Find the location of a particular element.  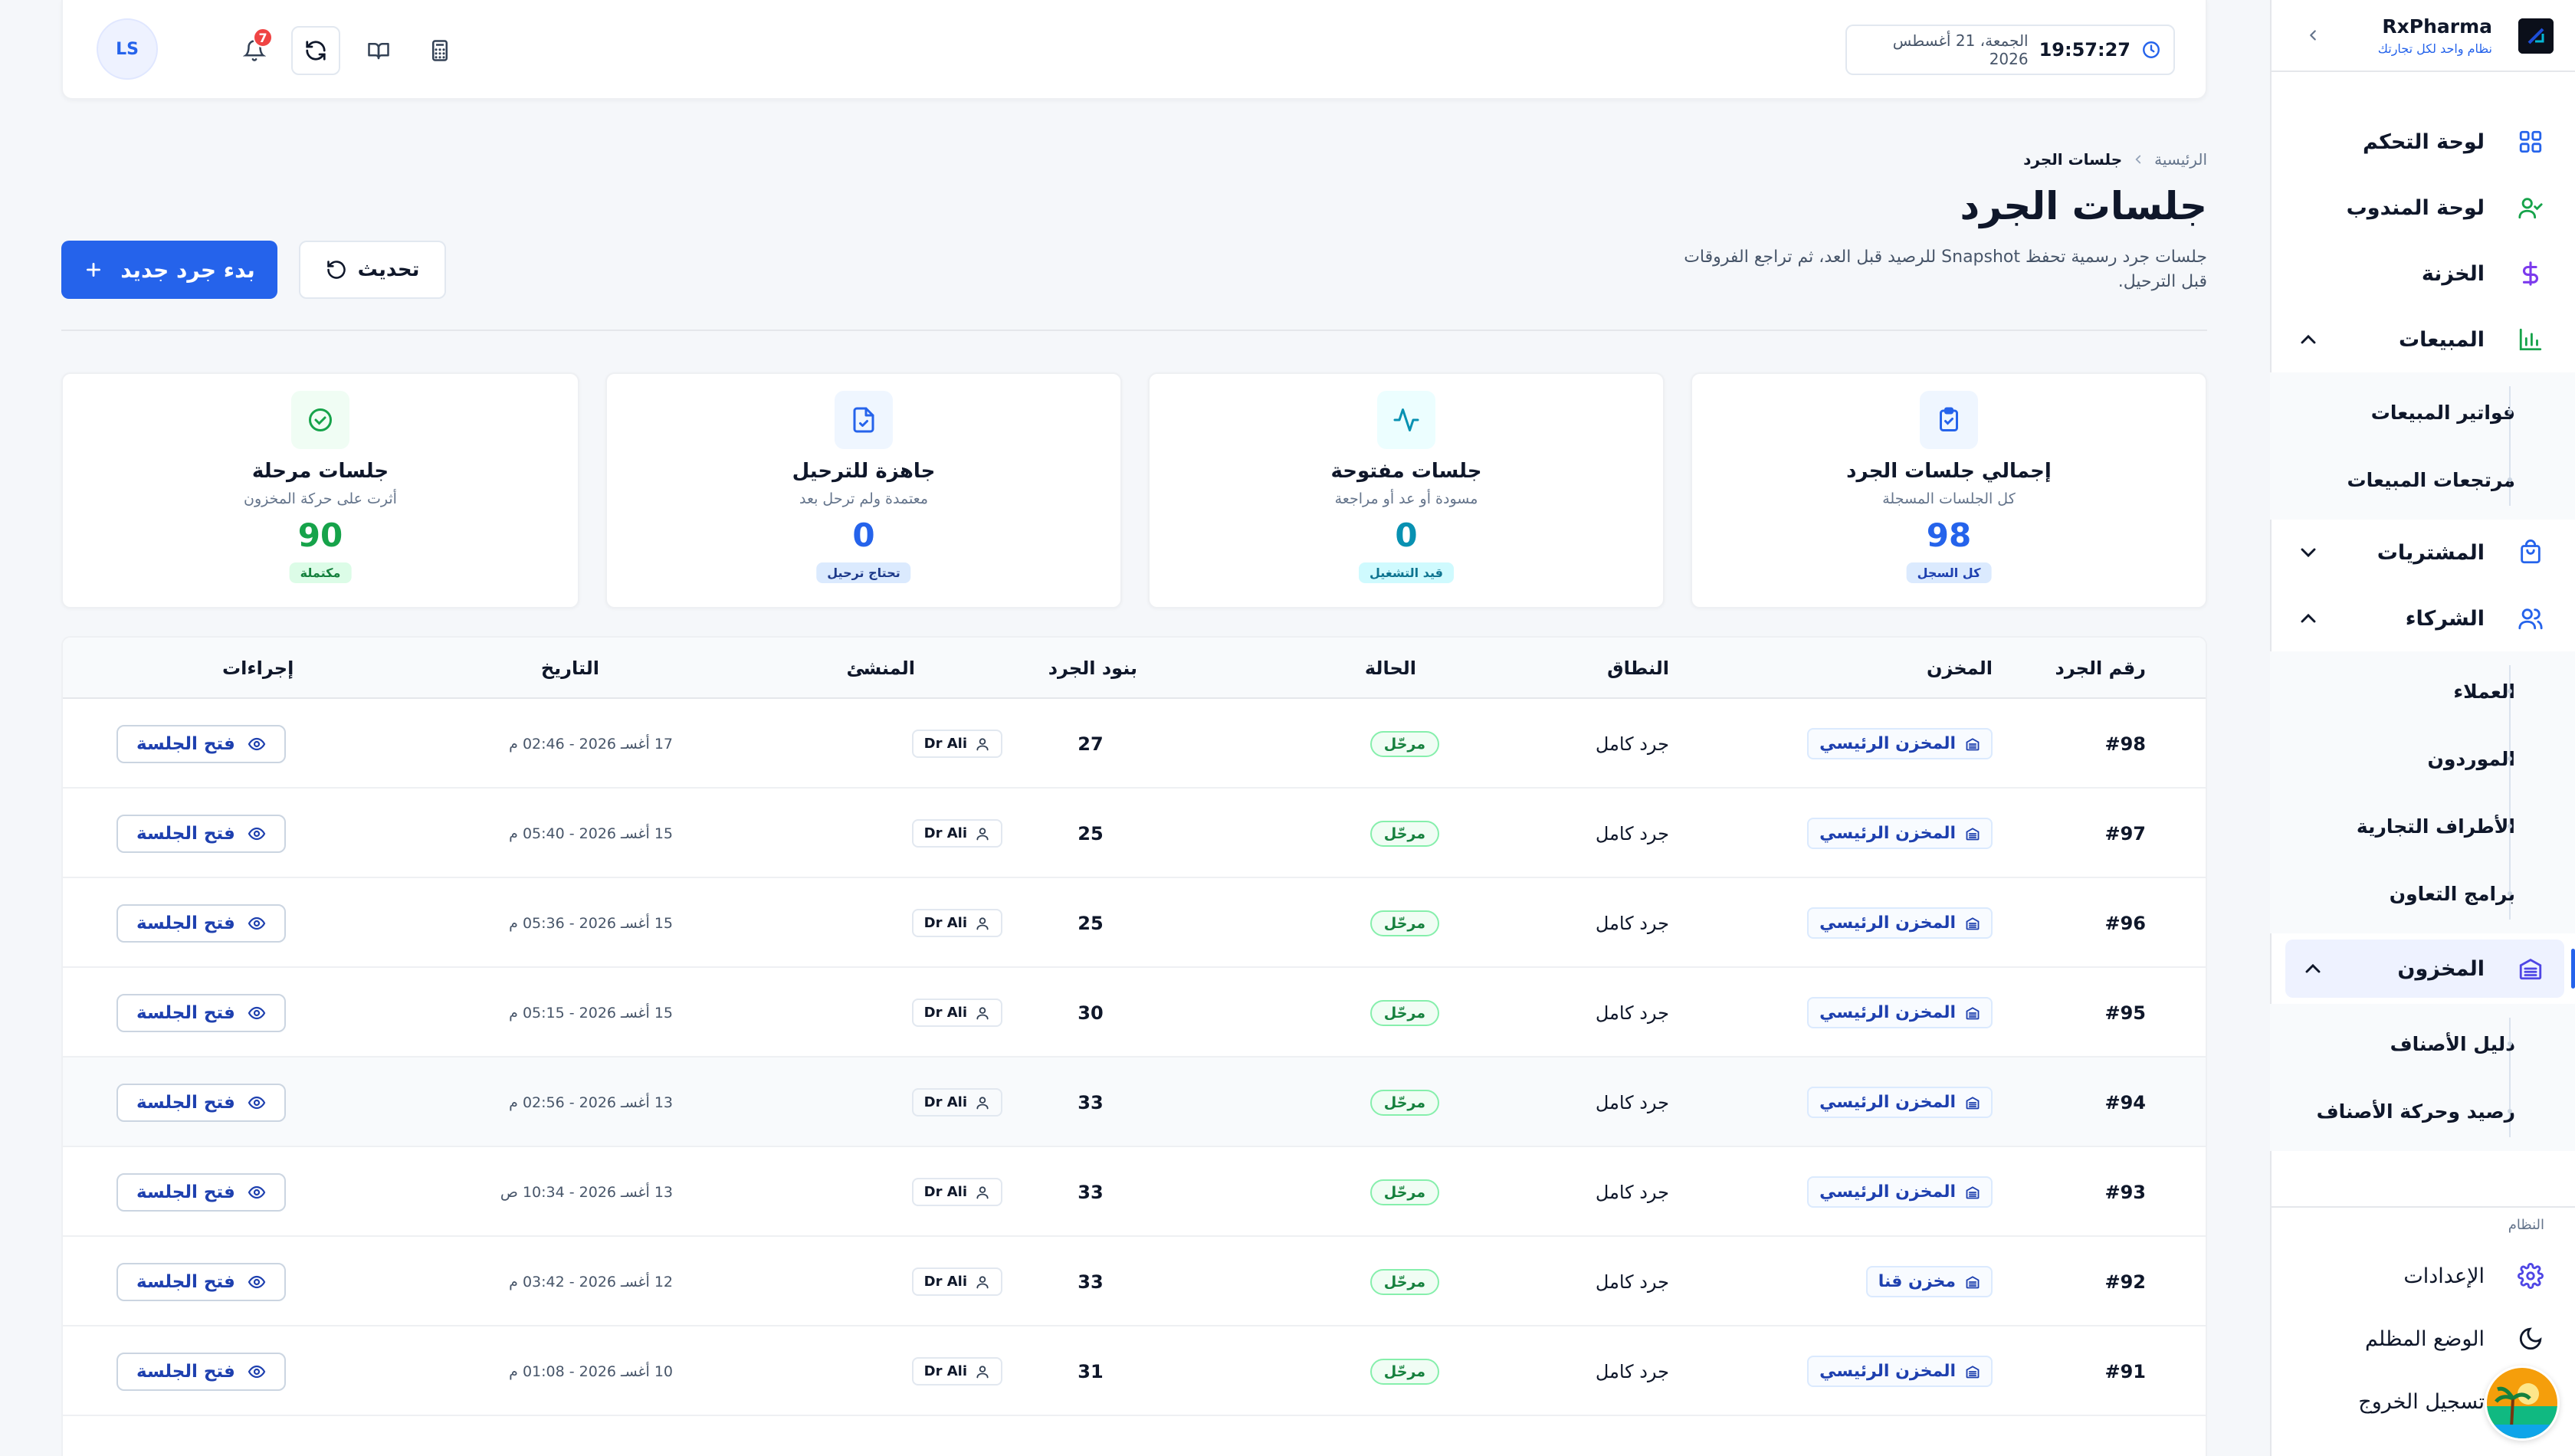

sidebar-item-inventory: المخزون is located at coordinates (2430, 969).